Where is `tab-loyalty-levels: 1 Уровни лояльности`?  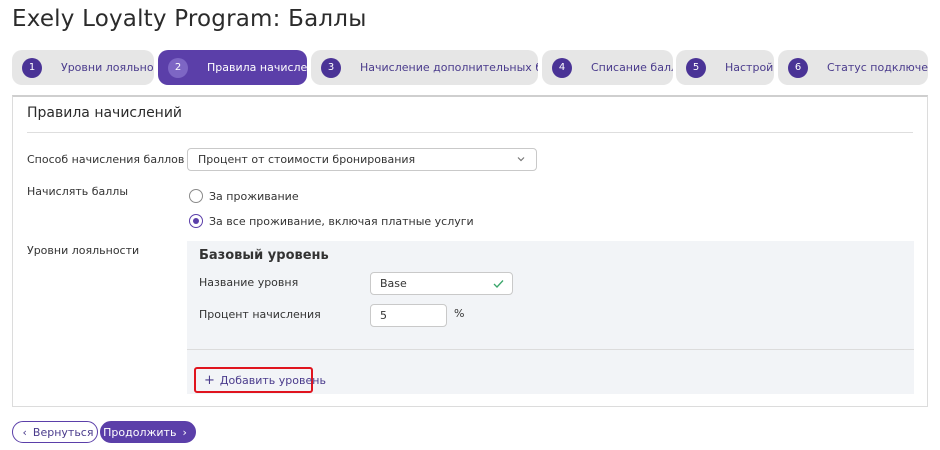 tab-loyalty-levels: 1 Уровни лояльности is located at coordinates (83, 67).